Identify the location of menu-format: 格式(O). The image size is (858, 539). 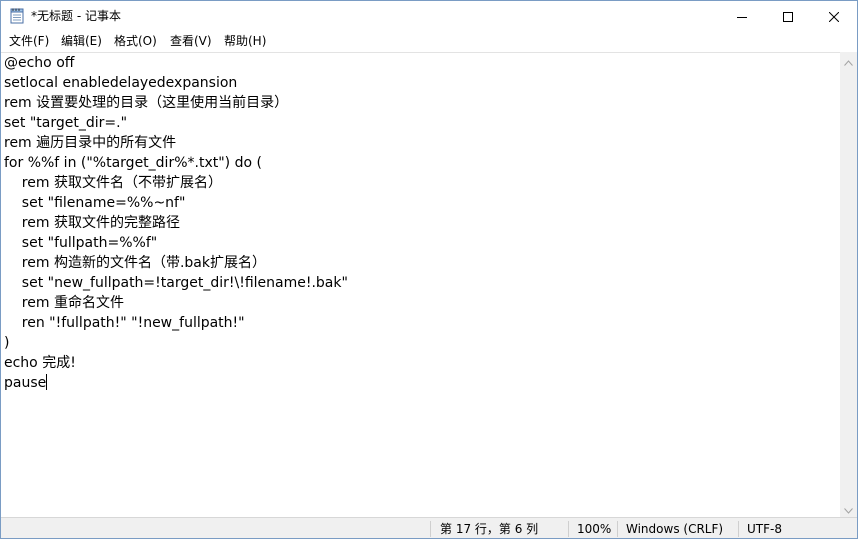
(135, 41).